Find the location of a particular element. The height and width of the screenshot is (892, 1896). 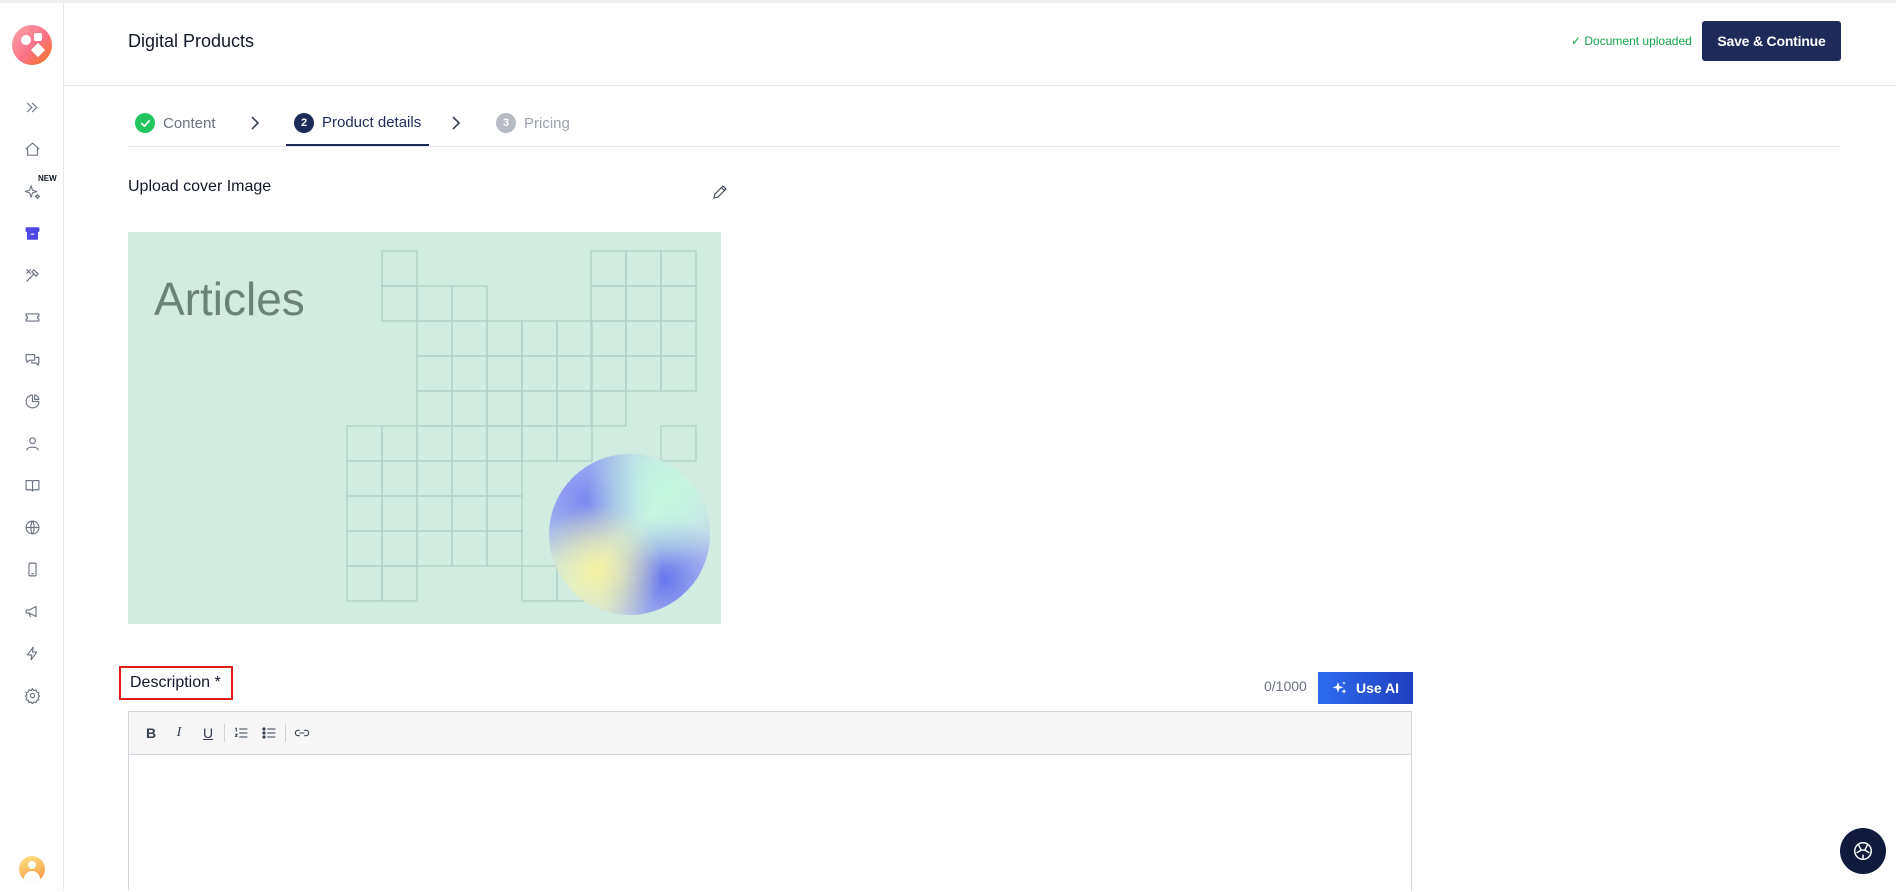

tools-icon is located at coordinates (32, 275).